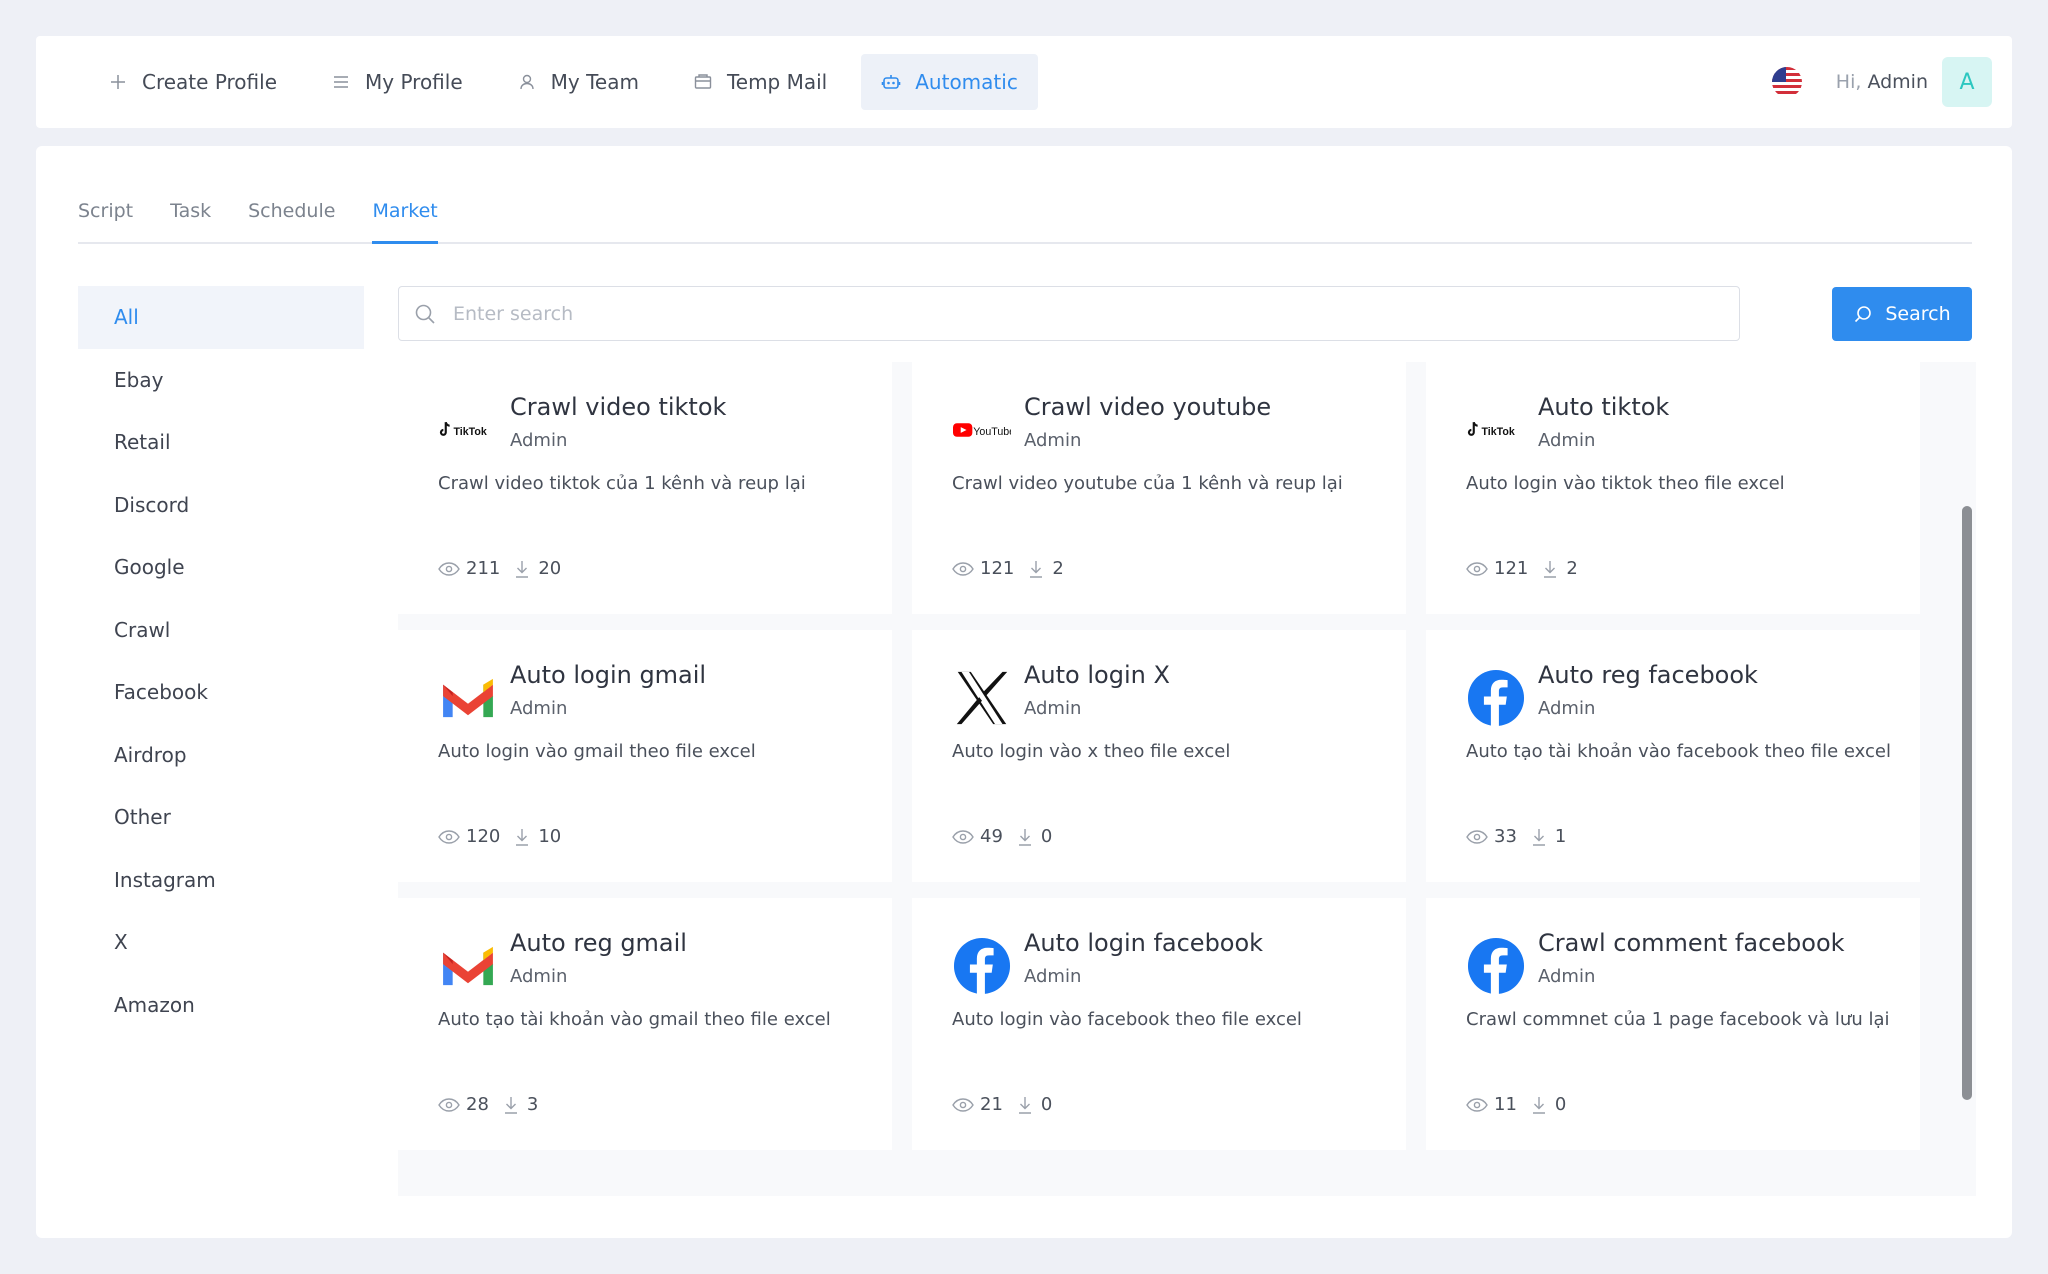 The height and width of the screenshot is (1274, 2048). I want to click on card-header: TikTok Auto tiktok Admin, so click(1693, 426).